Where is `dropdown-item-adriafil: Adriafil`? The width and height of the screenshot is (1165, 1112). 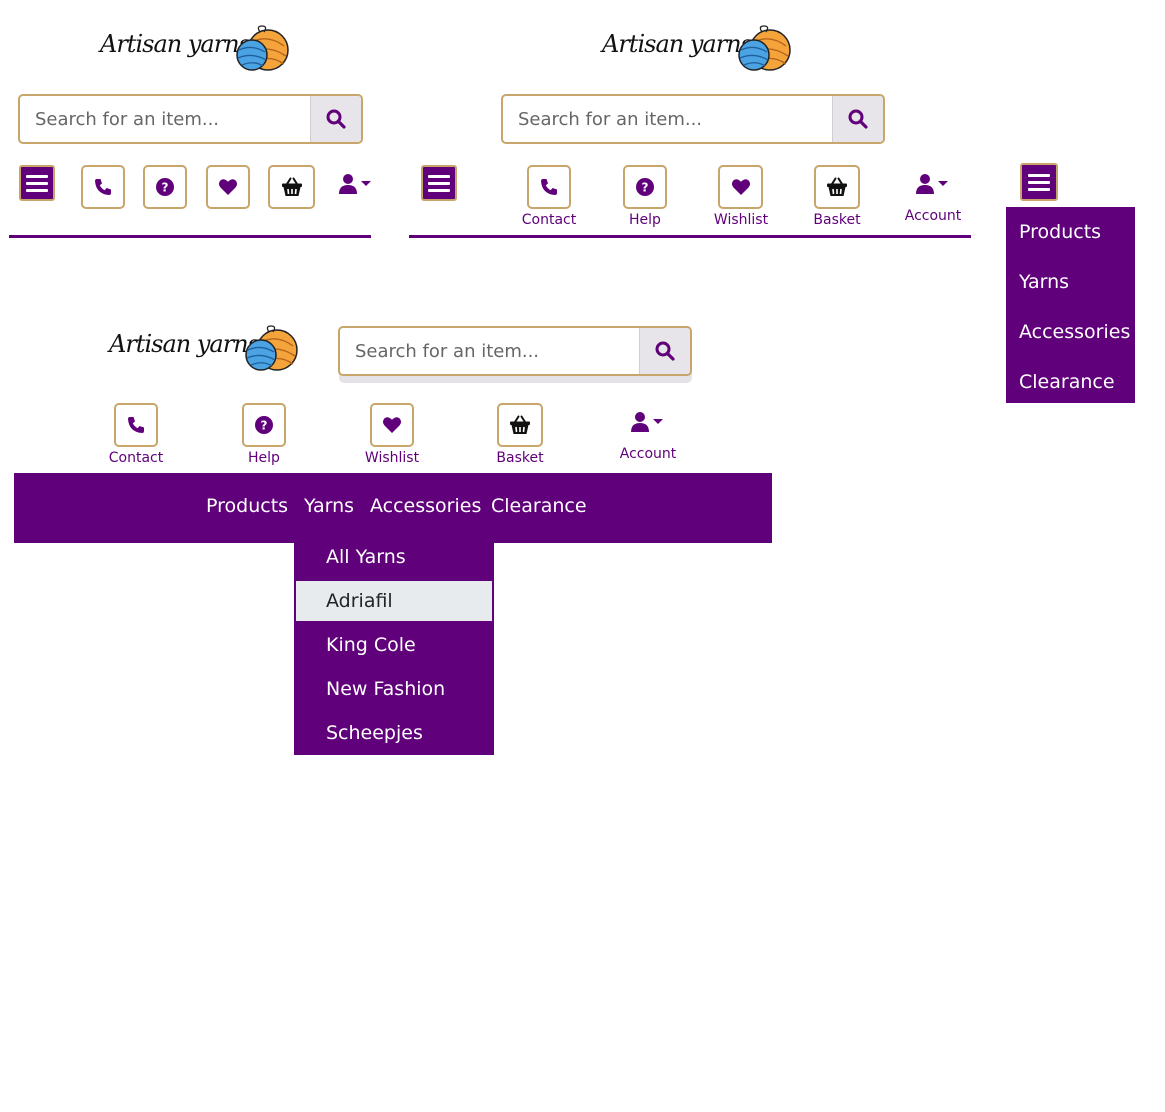 dropdown-item-adriafil: Adriafil is located at coordinates (394, 601).